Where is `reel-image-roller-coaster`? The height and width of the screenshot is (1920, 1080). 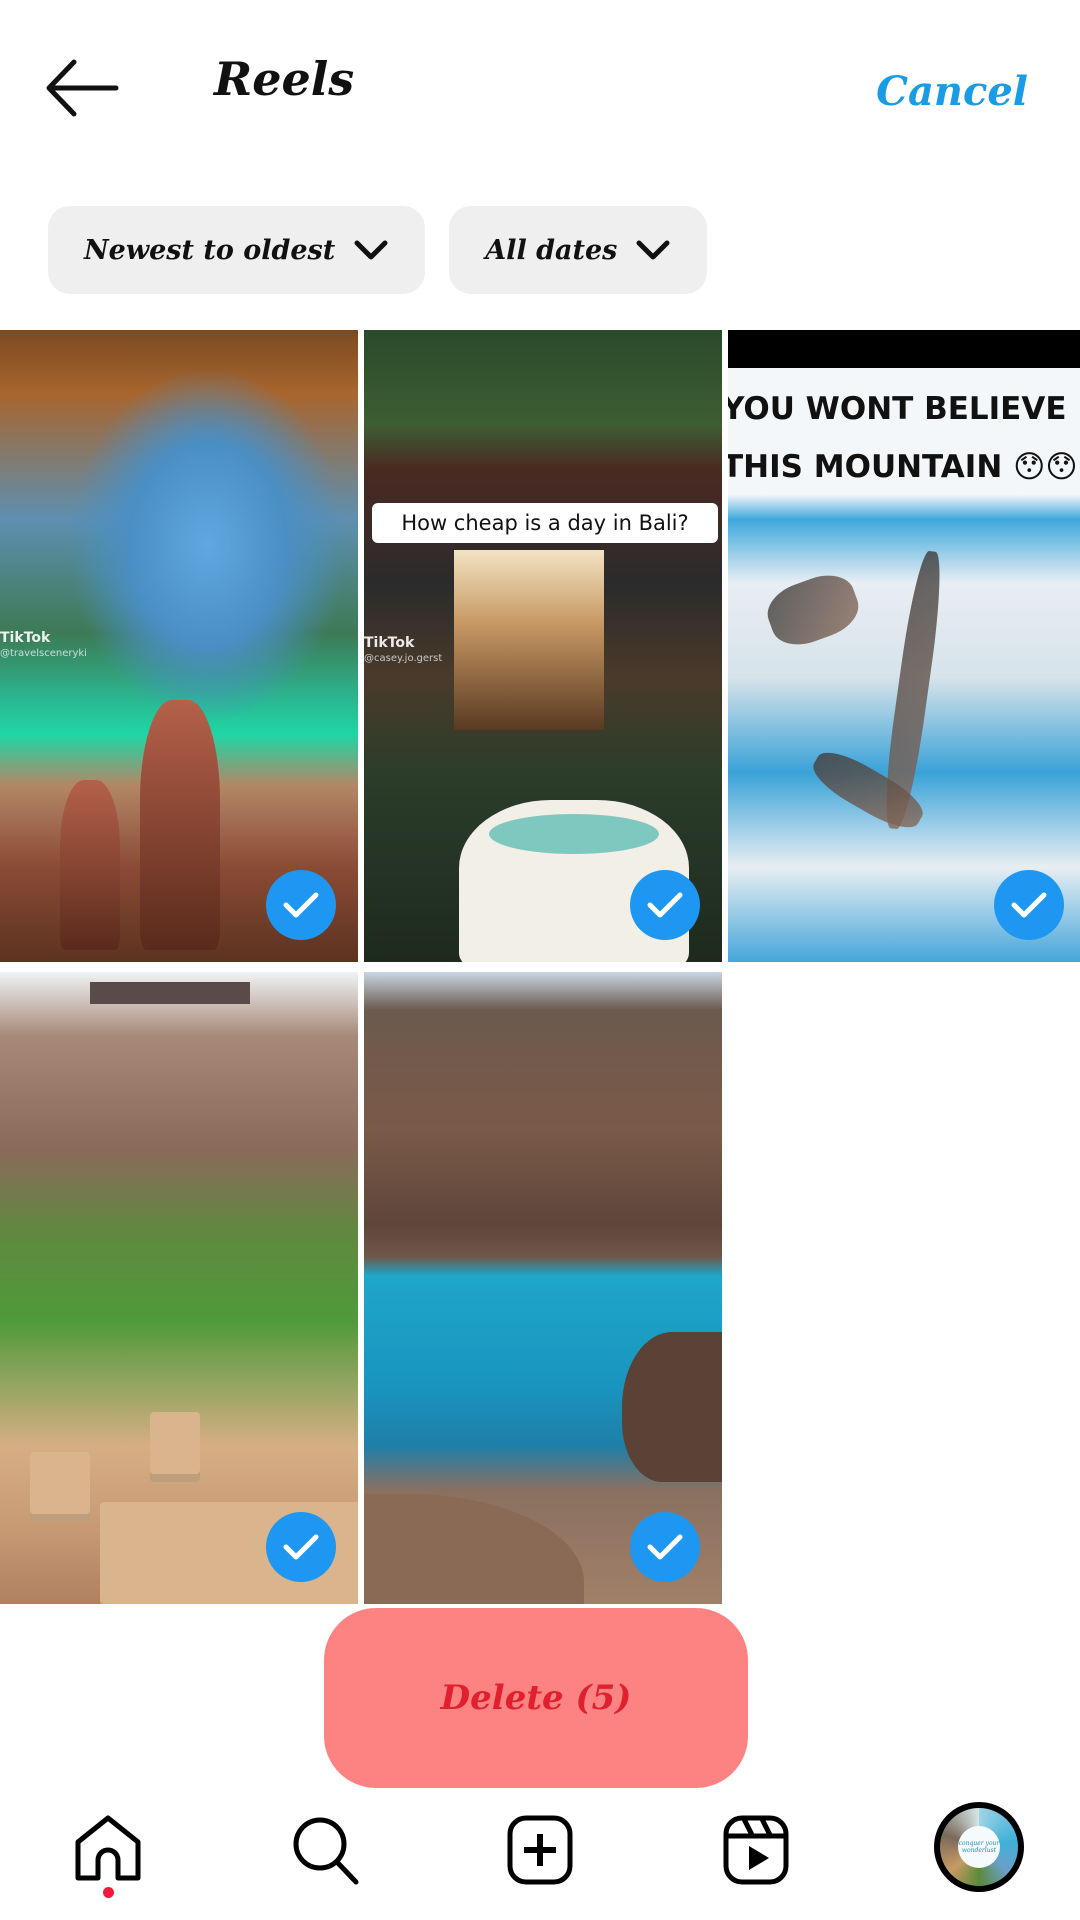 reel-image-roller-coaster is located at coordinates (179, 1288).